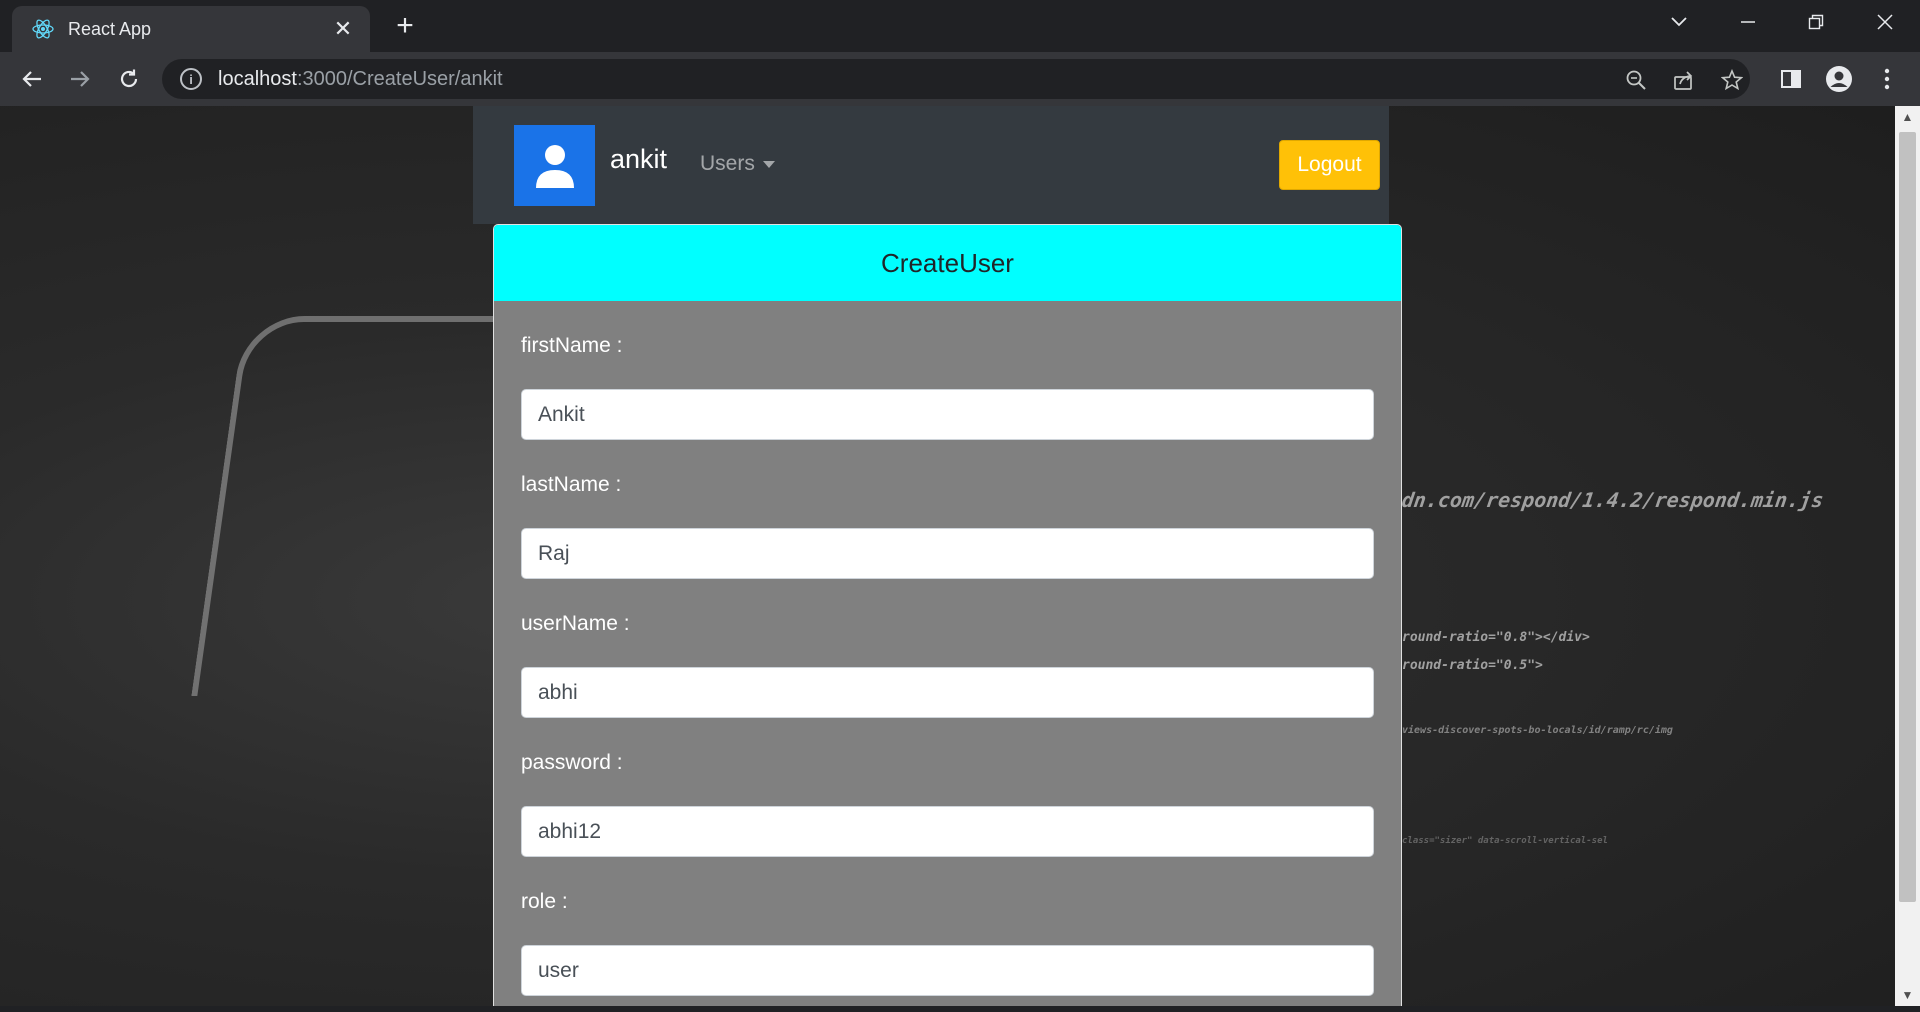 The height and width of the screenshot is (1012, 1920). What do you see at coordinates (343, 29) in the screenshot?
I see `close-tab-icon: ✕` at bounding box center [343, 29].